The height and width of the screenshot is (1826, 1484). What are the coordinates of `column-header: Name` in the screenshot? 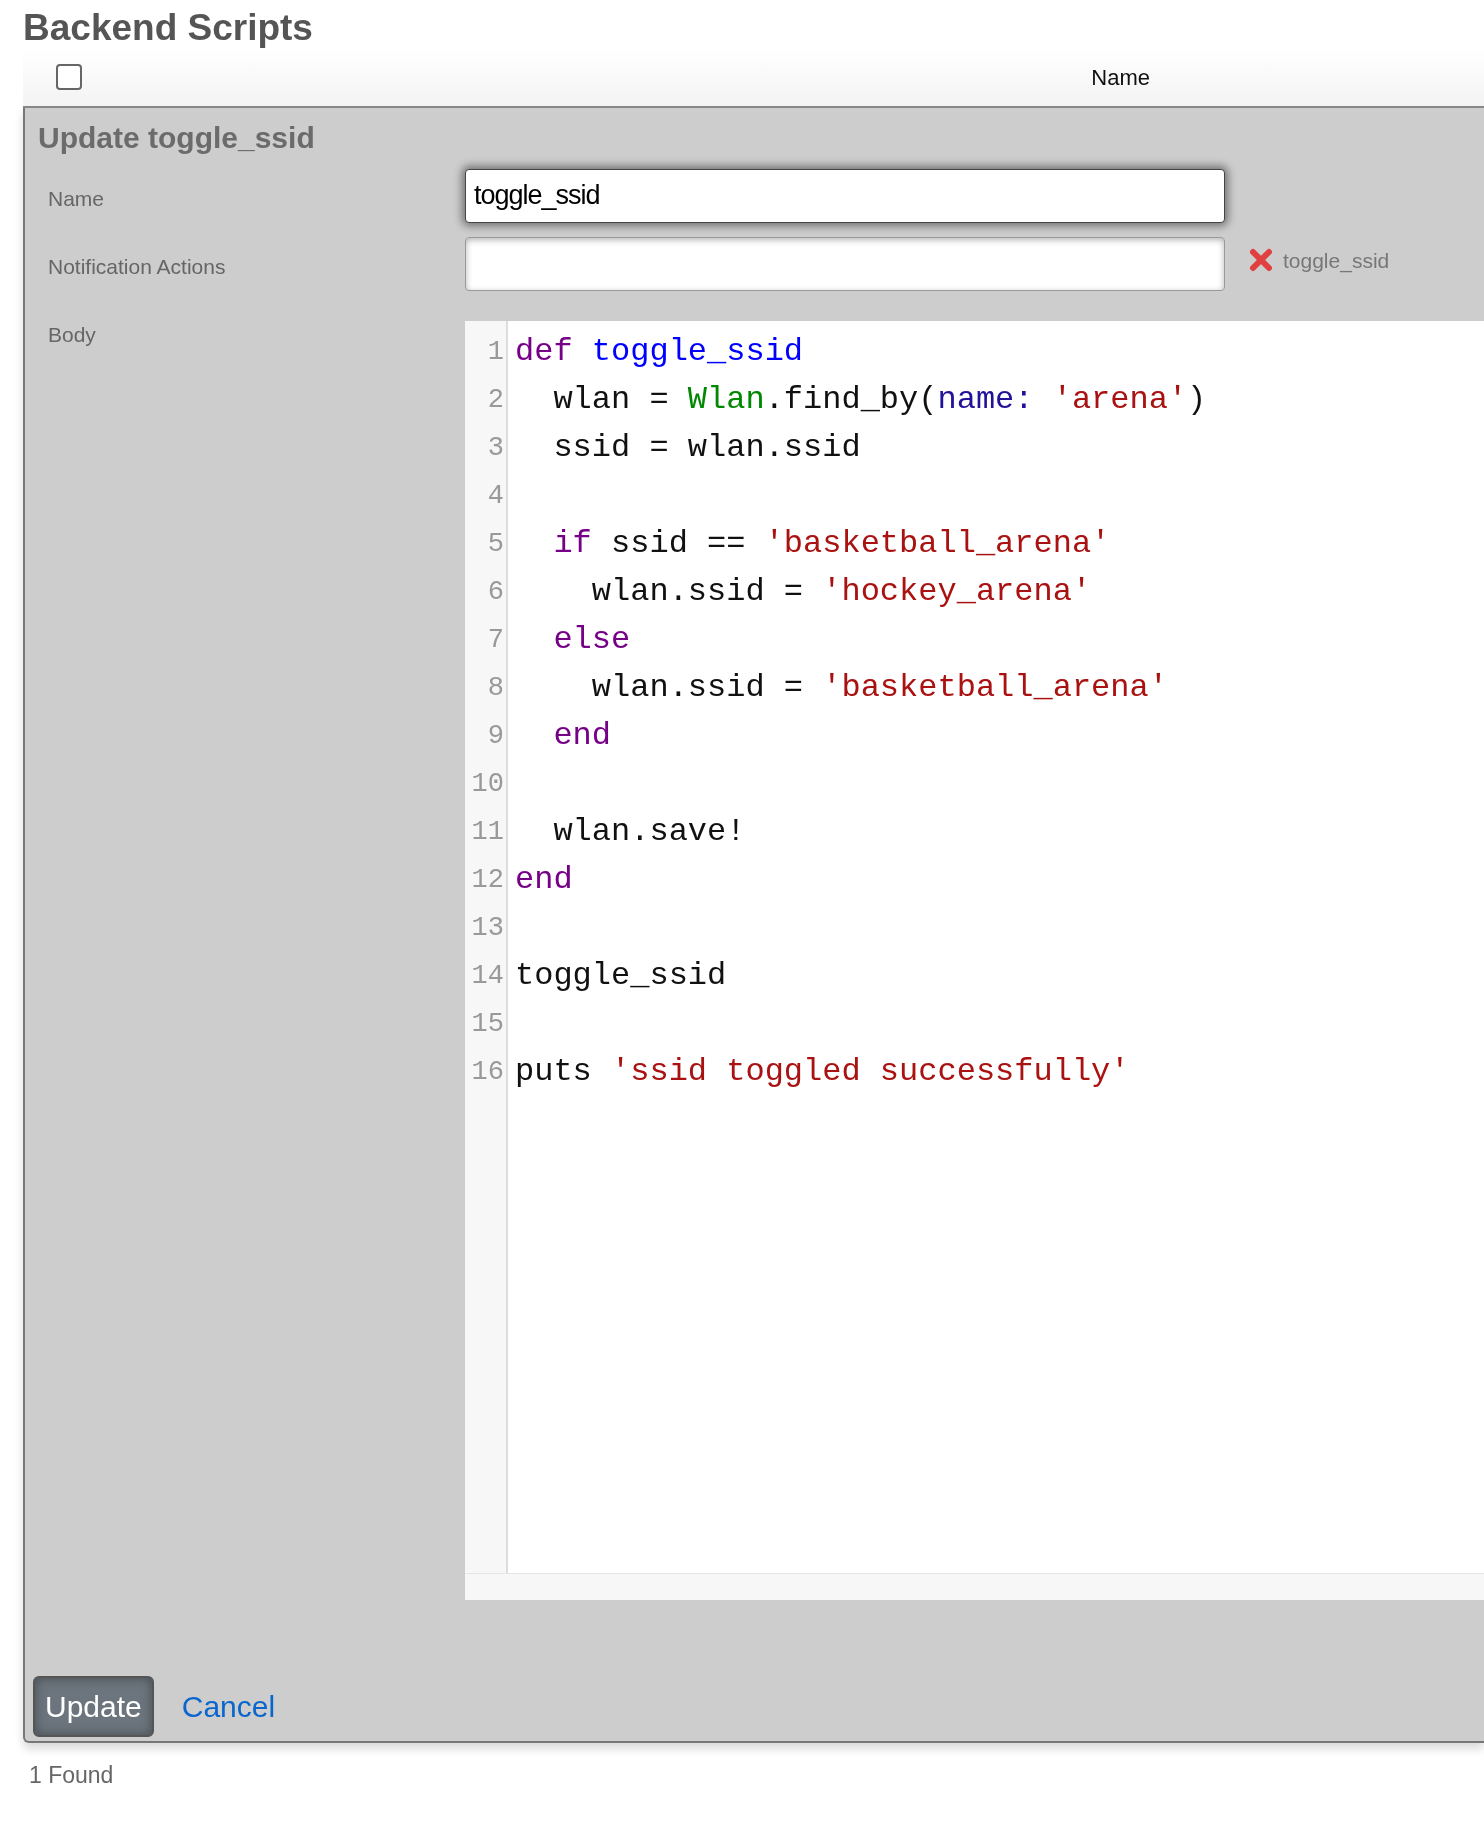 It's located at (1120, 77).